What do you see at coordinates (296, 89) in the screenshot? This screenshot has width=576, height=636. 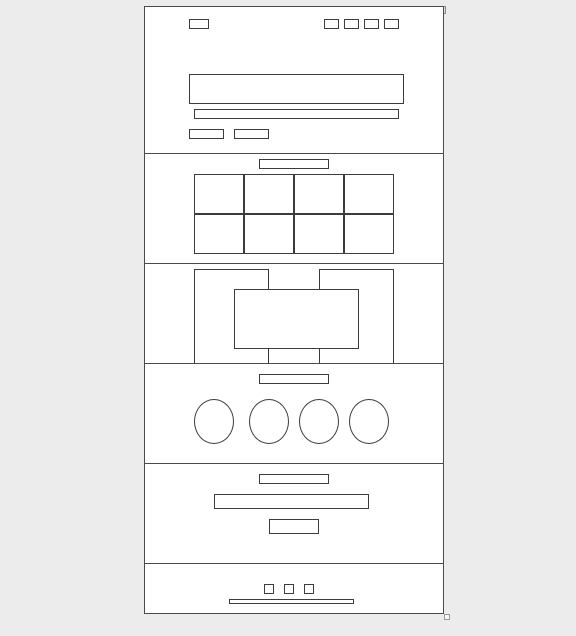 I see `hero-headline` at bounding box center [296, 89].